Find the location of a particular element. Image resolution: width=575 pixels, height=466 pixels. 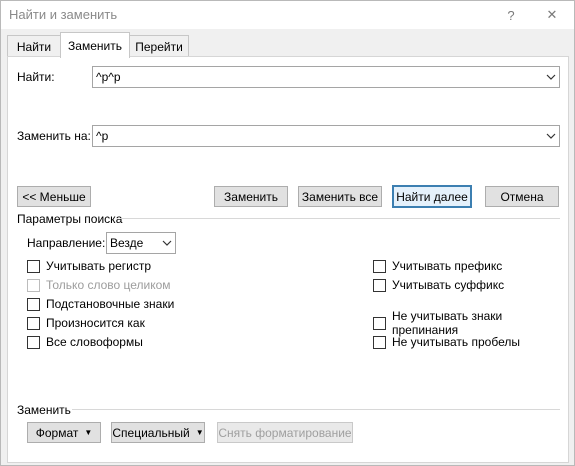

title-bar: Найти и заменить ? ✕ is located at coordinates (287, 15).